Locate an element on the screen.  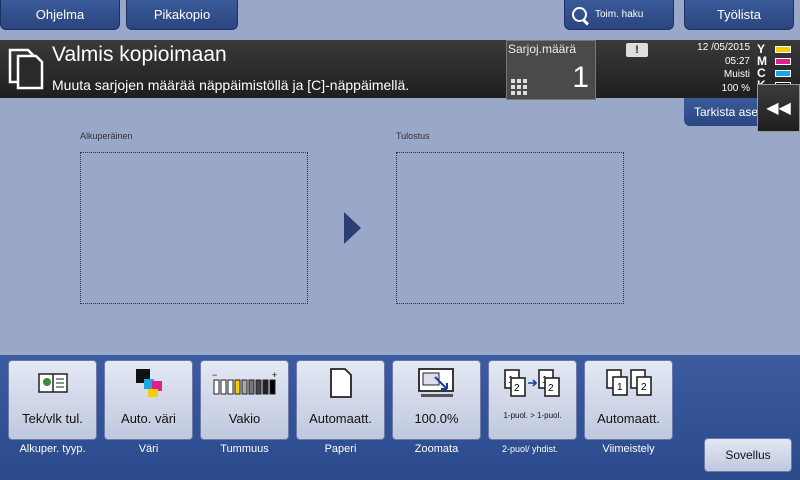
search-button: Toim. haku is located at coordinates (619, 15).